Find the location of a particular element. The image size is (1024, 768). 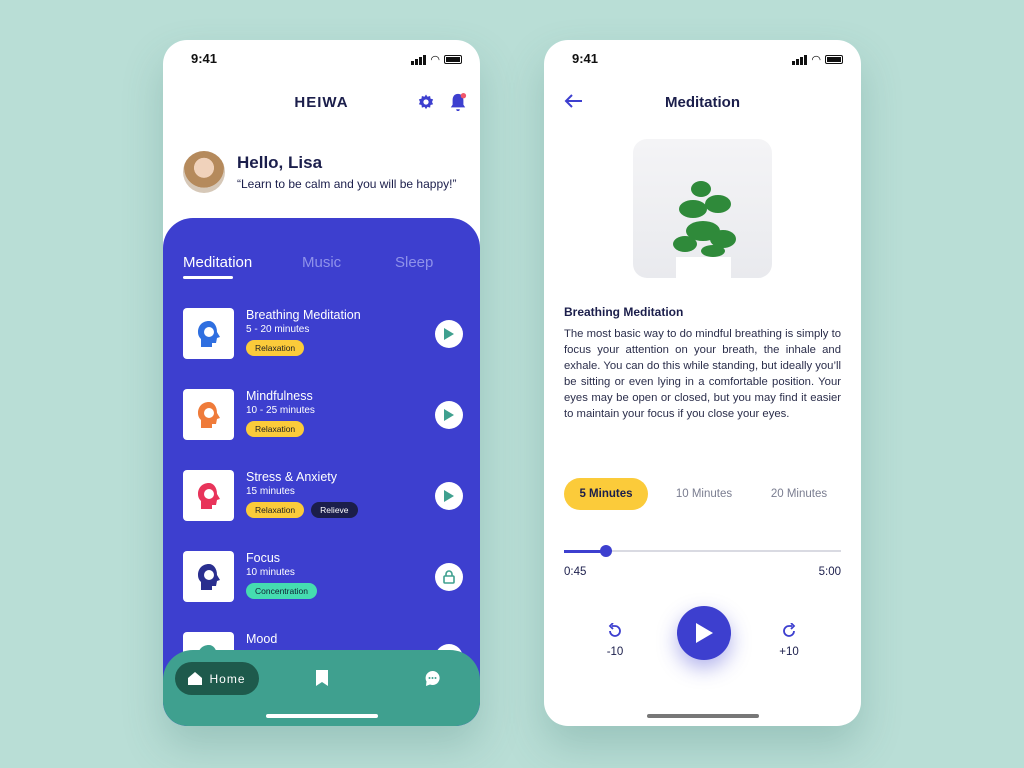

tab-sleep: Sleep is located at coordinates (414, 262).